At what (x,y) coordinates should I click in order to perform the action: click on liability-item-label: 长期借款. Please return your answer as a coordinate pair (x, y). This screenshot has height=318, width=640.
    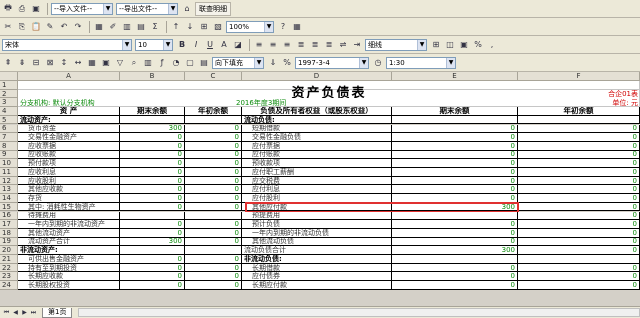
    Looking at the image, I should click on (317, 268).